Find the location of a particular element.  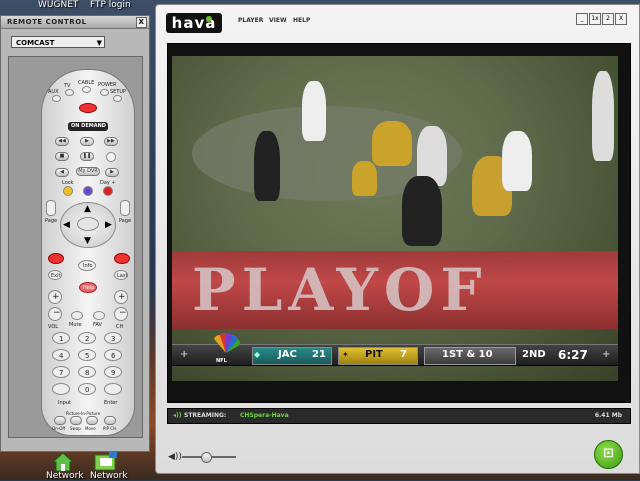

ok-button is located at coordinates (88, 224).